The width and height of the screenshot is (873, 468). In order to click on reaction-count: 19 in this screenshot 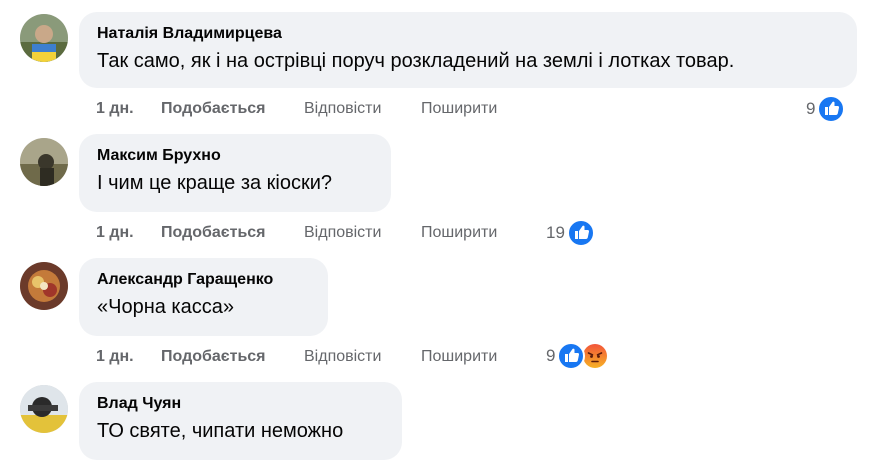, I will do `click(555, 232)`.